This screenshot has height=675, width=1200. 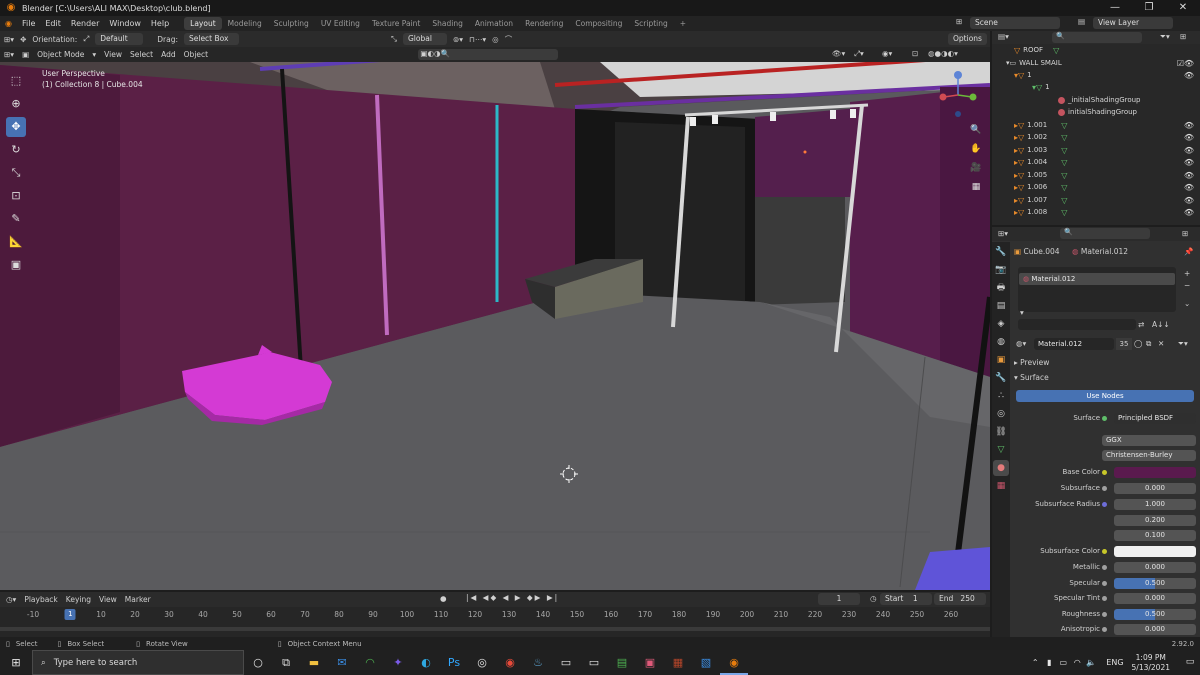 What do you see at coordinates (1074, 344) in the screenshot?
I see `material-name-field: Material.012` at bounding box center [1074, 344].